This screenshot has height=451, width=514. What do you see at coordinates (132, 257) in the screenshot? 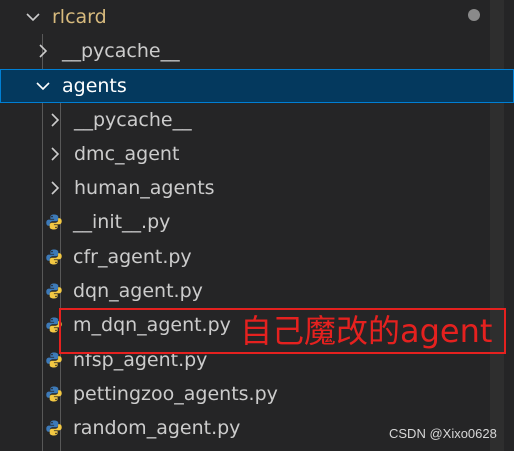
I see `tree-item-label: cfr_agent.py` at bounding box center [132, 257].